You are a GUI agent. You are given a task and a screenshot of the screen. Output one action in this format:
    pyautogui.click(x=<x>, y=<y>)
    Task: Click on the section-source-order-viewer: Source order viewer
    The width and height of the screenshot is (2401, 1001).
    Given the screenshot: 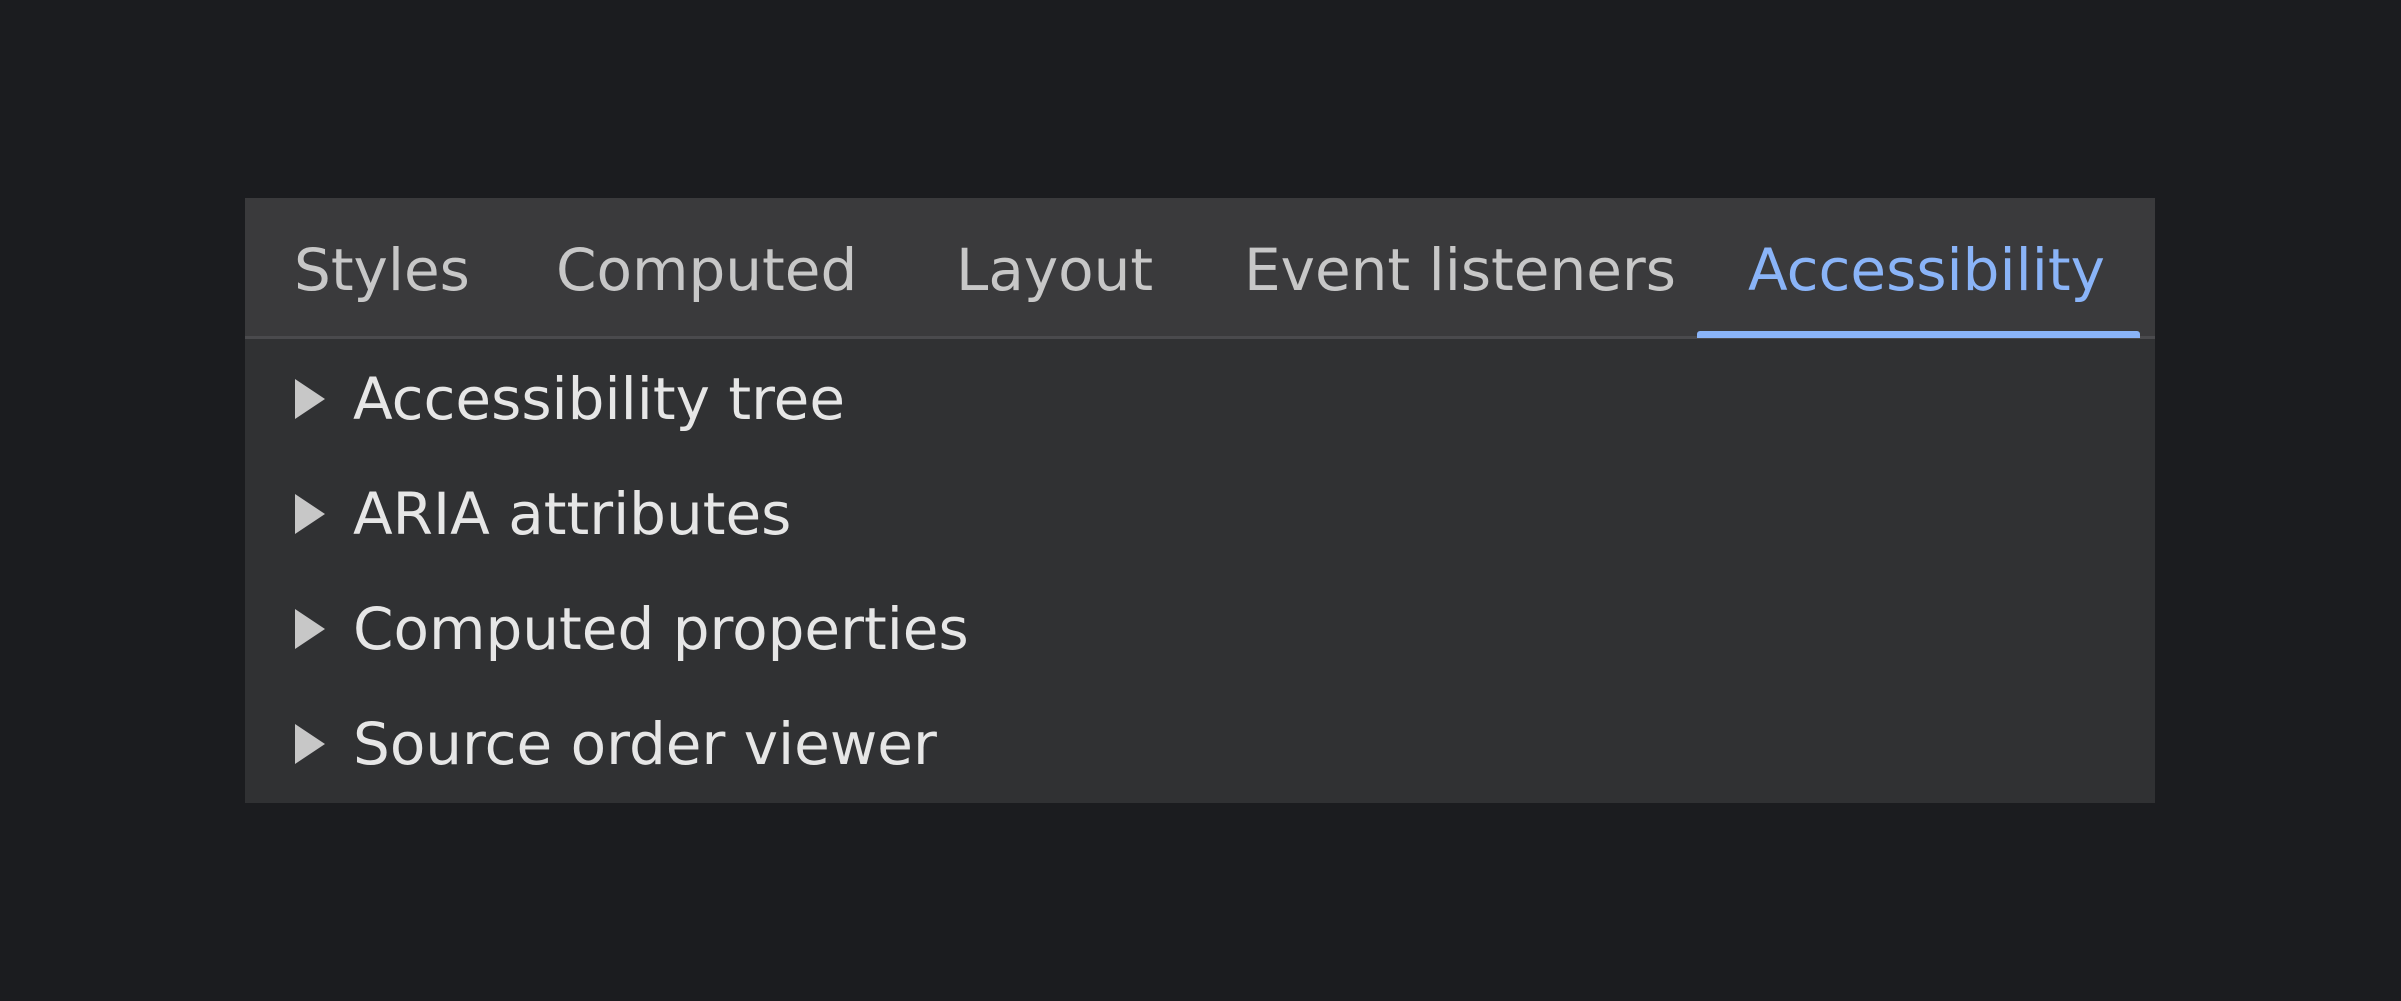 What is the action you would take?
    pyautogui.click(x=1200, y=741)
    